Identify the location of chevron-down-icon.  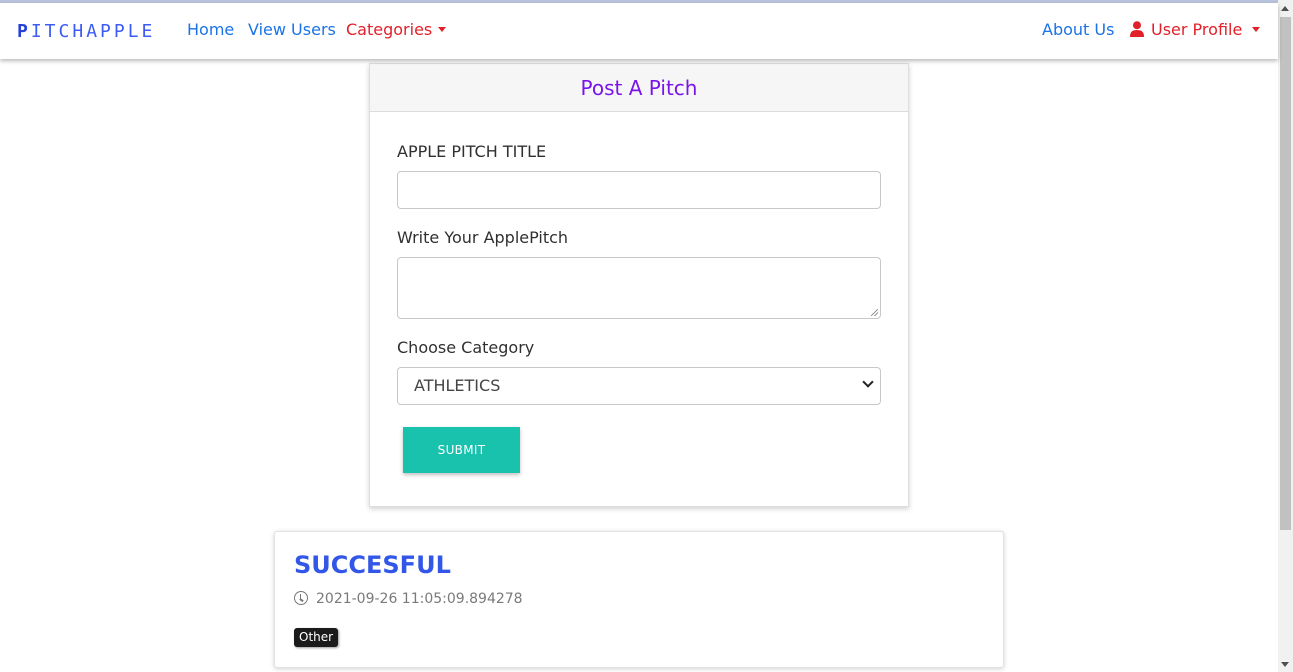
(868, 382).